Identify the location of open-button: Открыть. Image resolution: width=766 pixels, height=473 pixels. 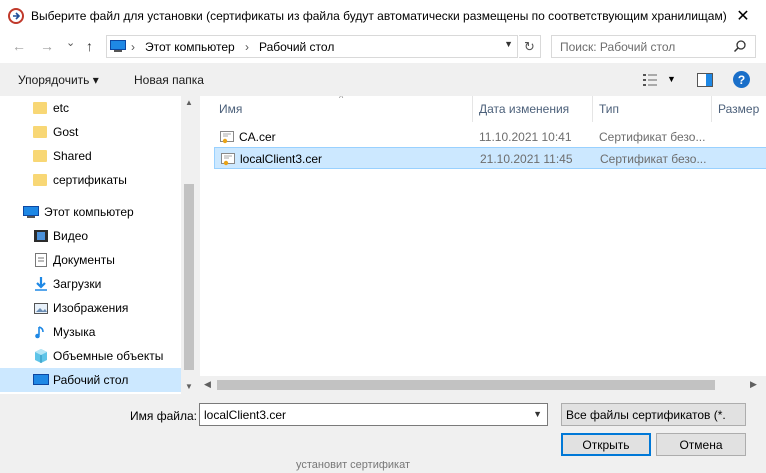
(606, 444).